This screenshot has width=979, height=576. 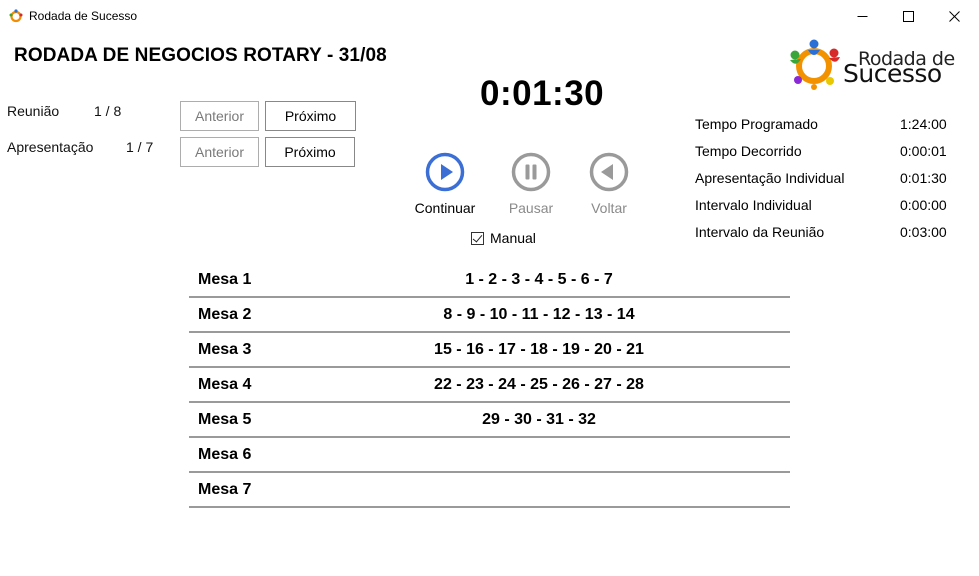 I want to click on mesa-members: 22 - 23 - 24 - 25 - 26 - 27 - 28, so click(x=539, y=384).